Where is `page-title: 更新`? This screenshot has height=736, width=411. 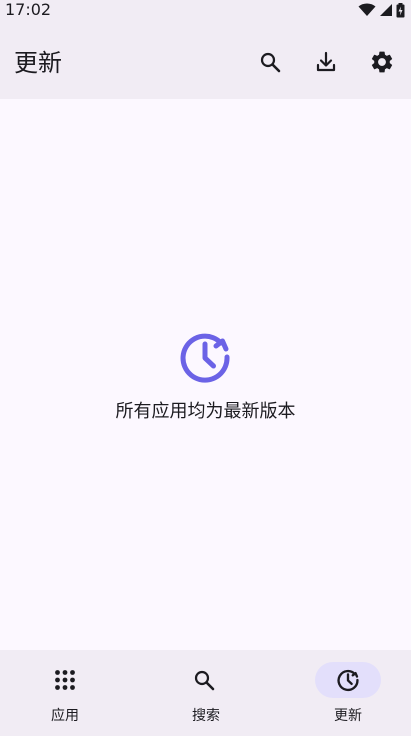 page-title: 更新 is located at coordinates (38, 63).